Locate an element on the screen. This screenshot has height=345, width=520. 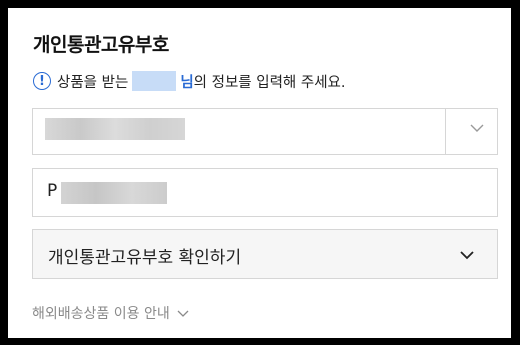
customs-code-input: P is located at coordinates (265, 192).